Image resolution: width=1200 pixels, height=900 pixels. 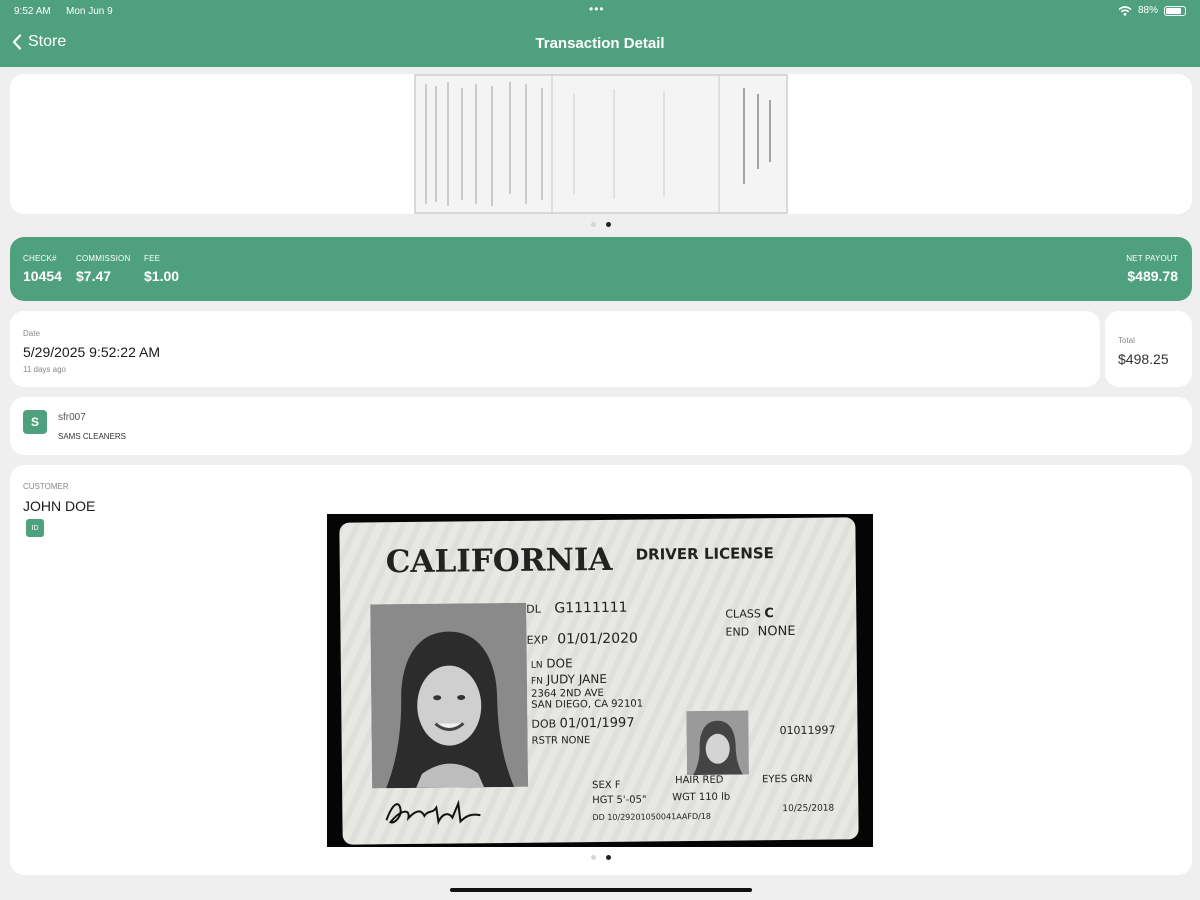 What do you see at coordinates (598, 817) in the screenshot?
I see `dd-label: DD` at bounding box center [598, 817].